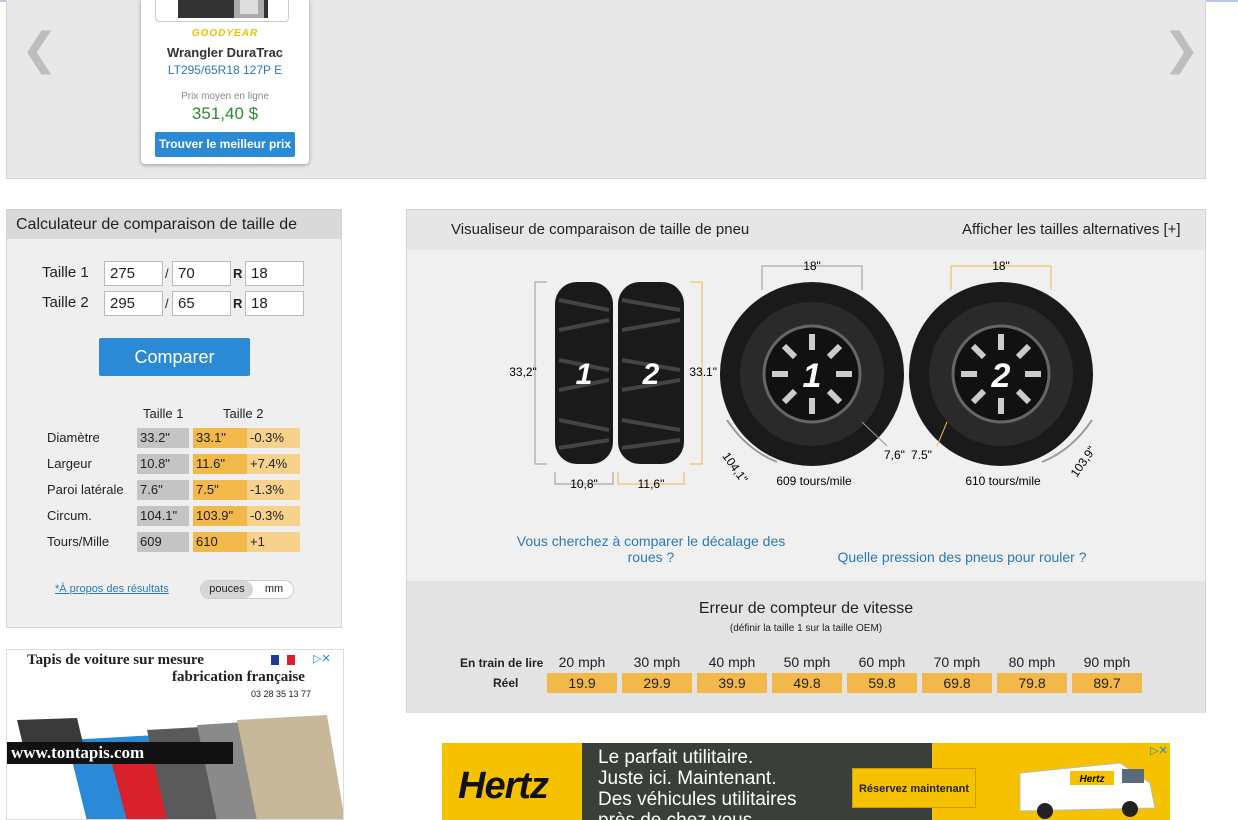 The image size is (1238, 820). What do you see at coordinates (220, 490) in the screenshot?
I see `size2-value: 7.5"` at bounding box center [220, 490].